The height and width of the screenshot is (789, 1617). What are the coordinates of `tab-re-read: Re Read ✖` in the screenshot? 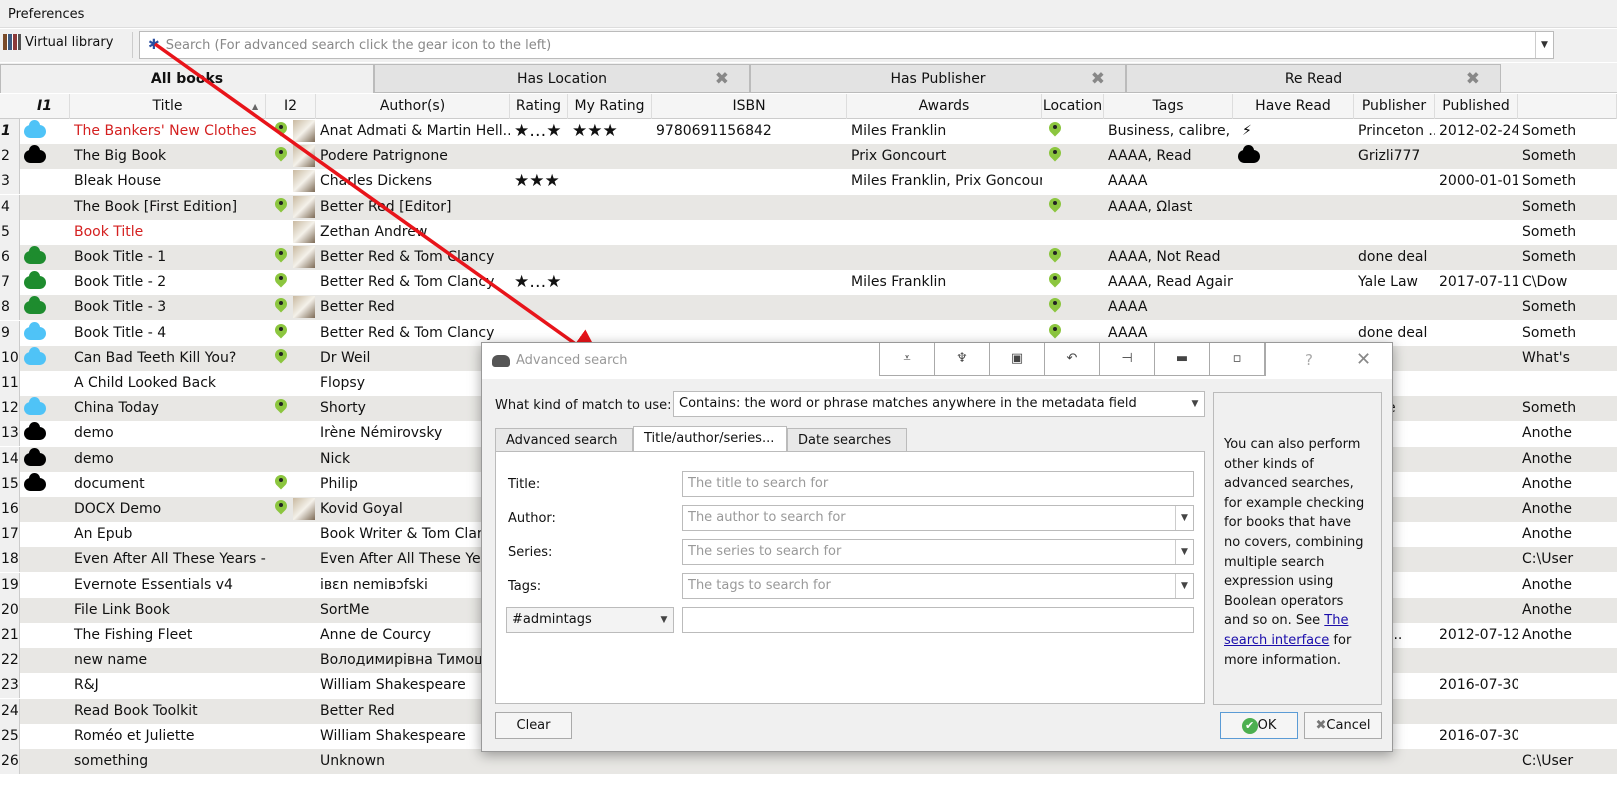 It's located at (1313, 78).